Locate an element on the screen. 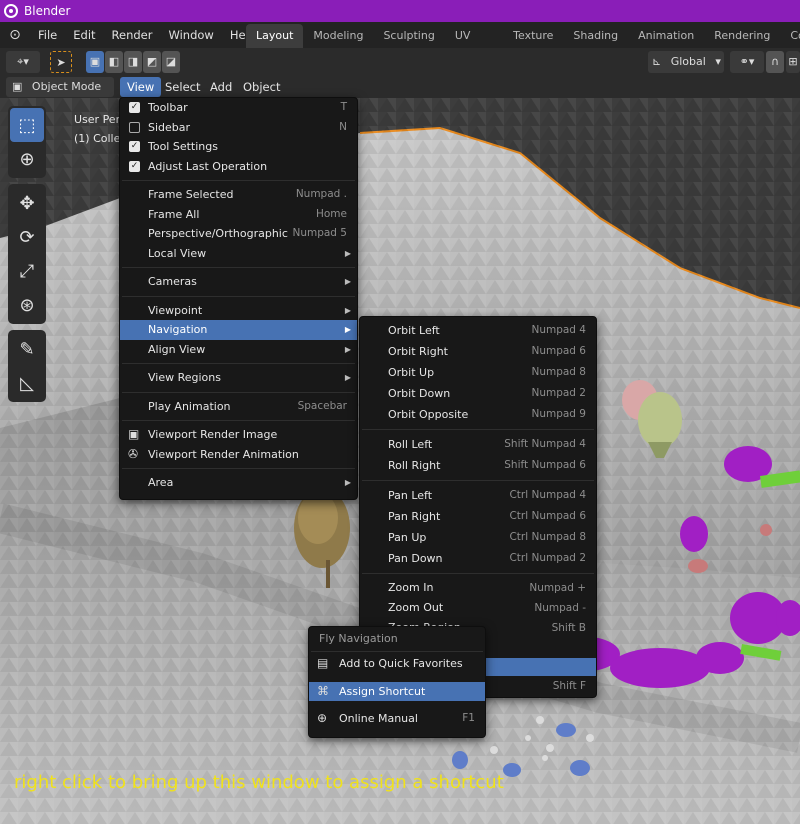 The height and width of the screenshot is (824, 800). favorites-icon: ▤ is located at coordinates (323, 663).